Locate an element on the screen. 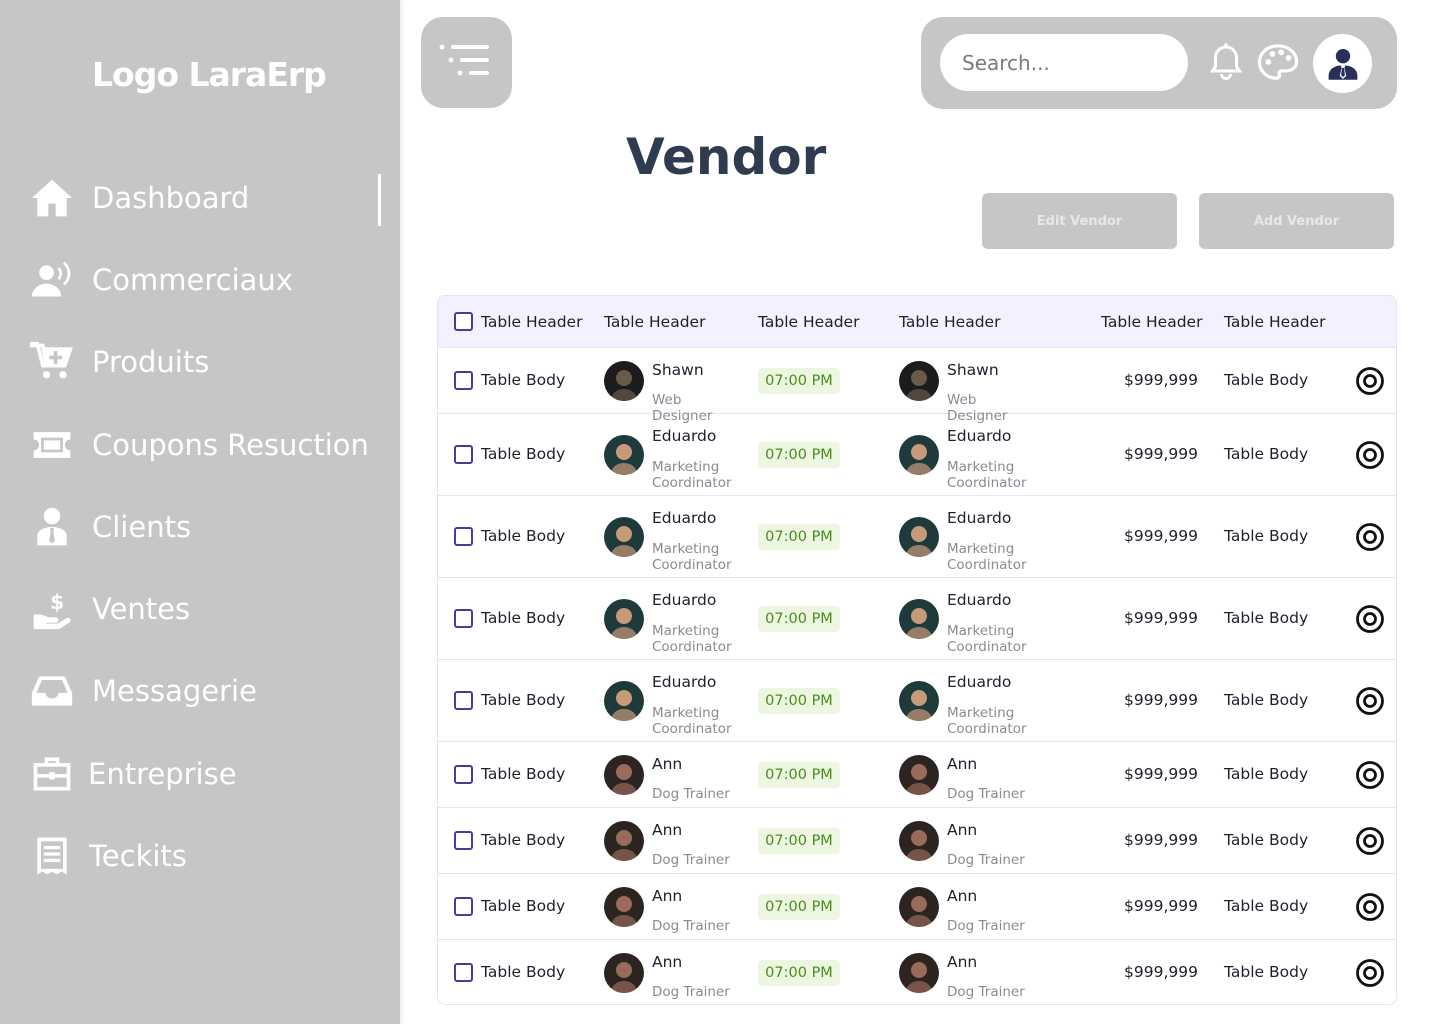  palette-icon is located at coordinates (1278, 62).